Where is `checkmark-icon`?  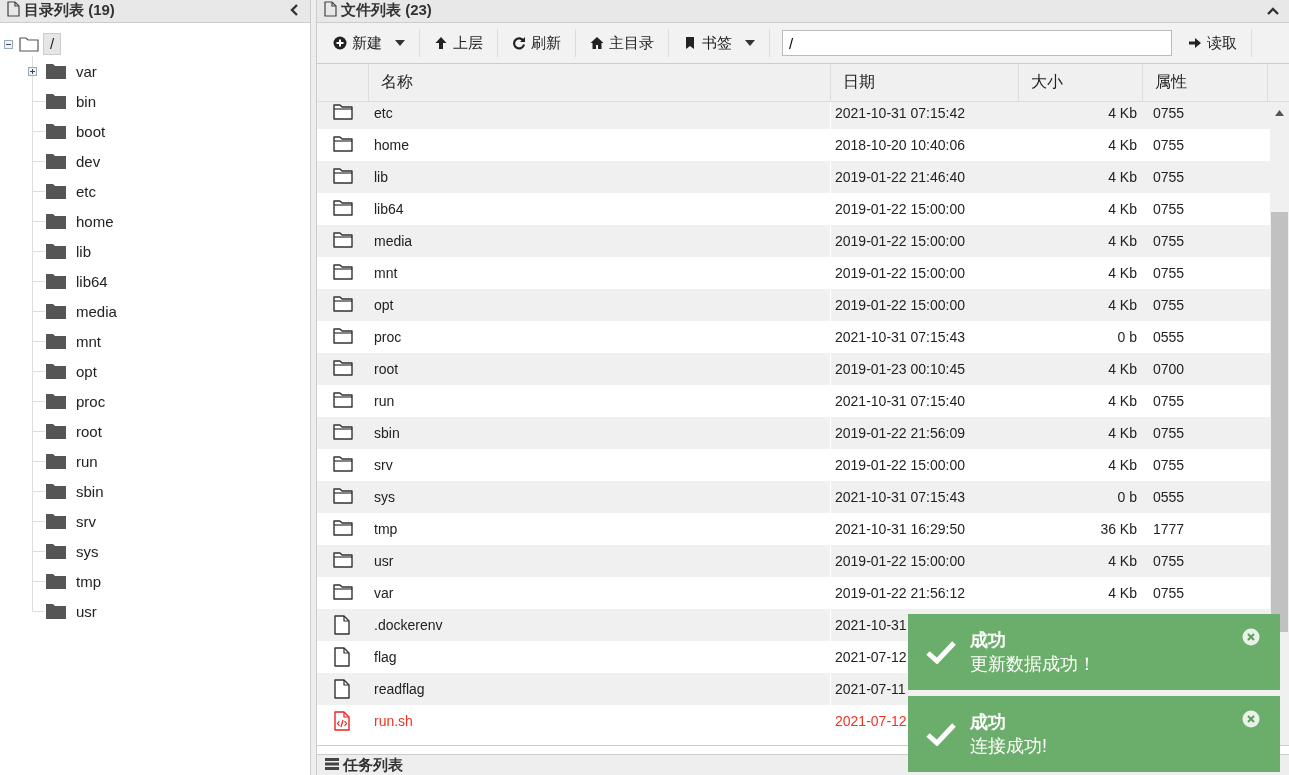
checkmark-icon is located at coordinates (941, 652).